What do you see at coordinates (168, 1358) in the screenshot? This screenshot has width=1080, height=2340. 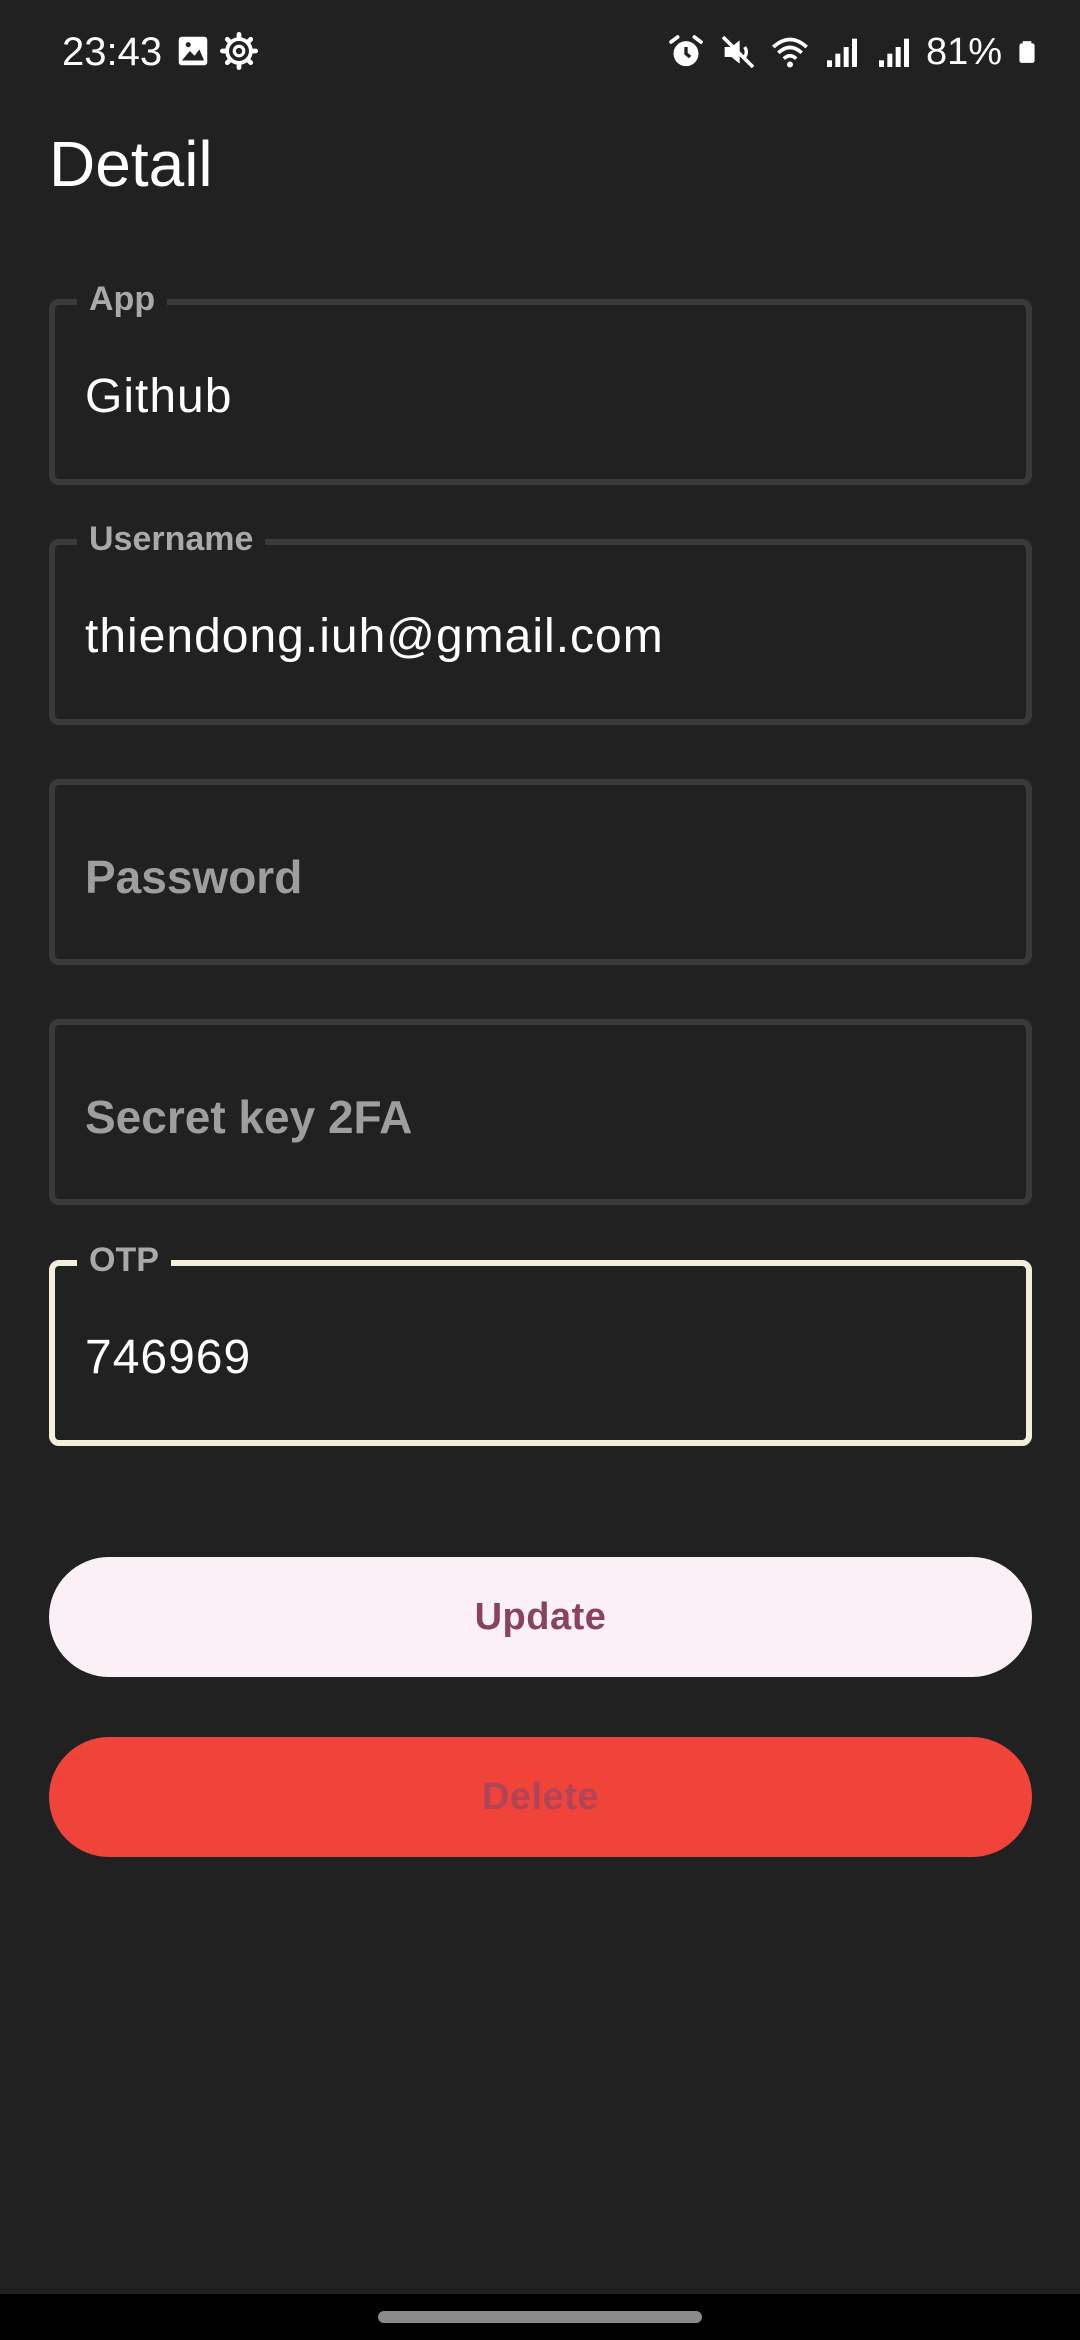 I see `otp-field-value: 746969` at bounding box center [168, 1358].